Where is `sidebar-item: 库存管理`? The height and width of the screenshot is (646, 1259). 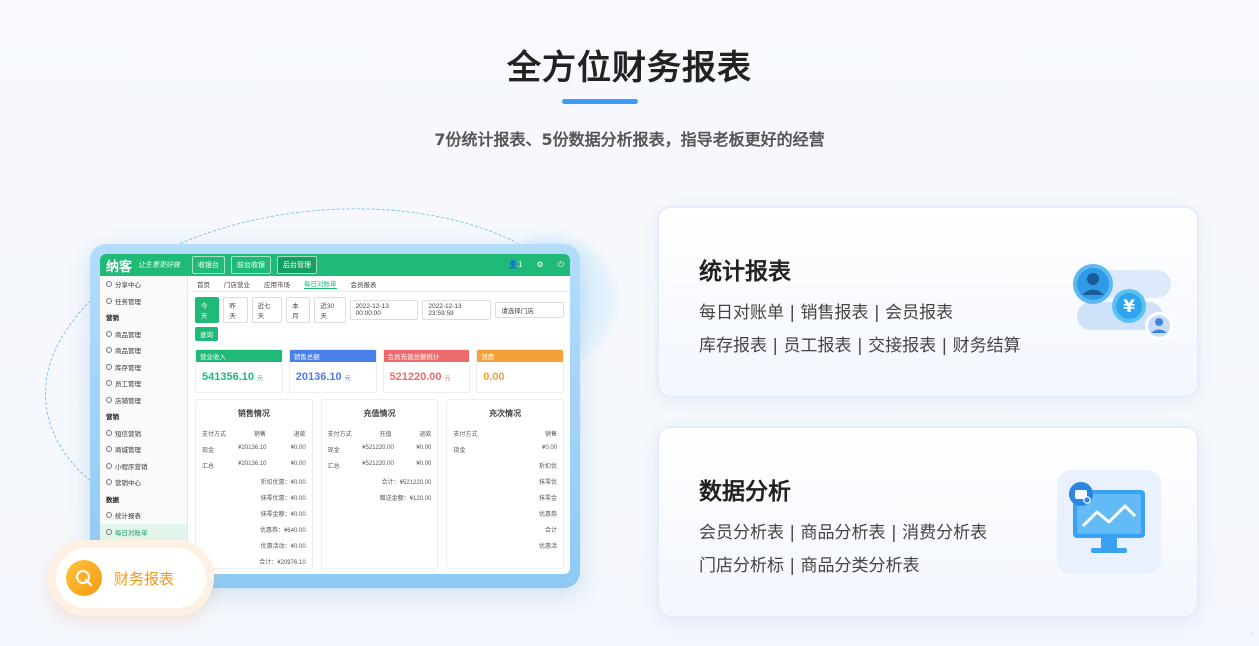 sidebar-item: 库存管理 is located at coordinates (143, 367).